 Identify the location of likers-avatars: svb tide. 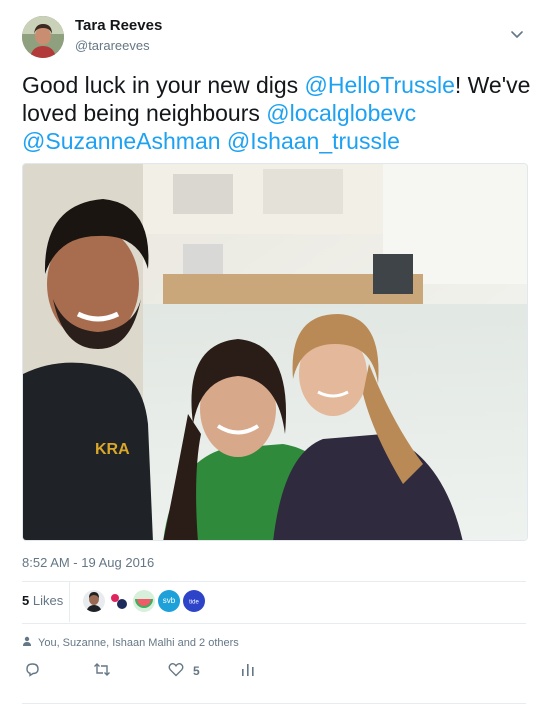
(144, 602).